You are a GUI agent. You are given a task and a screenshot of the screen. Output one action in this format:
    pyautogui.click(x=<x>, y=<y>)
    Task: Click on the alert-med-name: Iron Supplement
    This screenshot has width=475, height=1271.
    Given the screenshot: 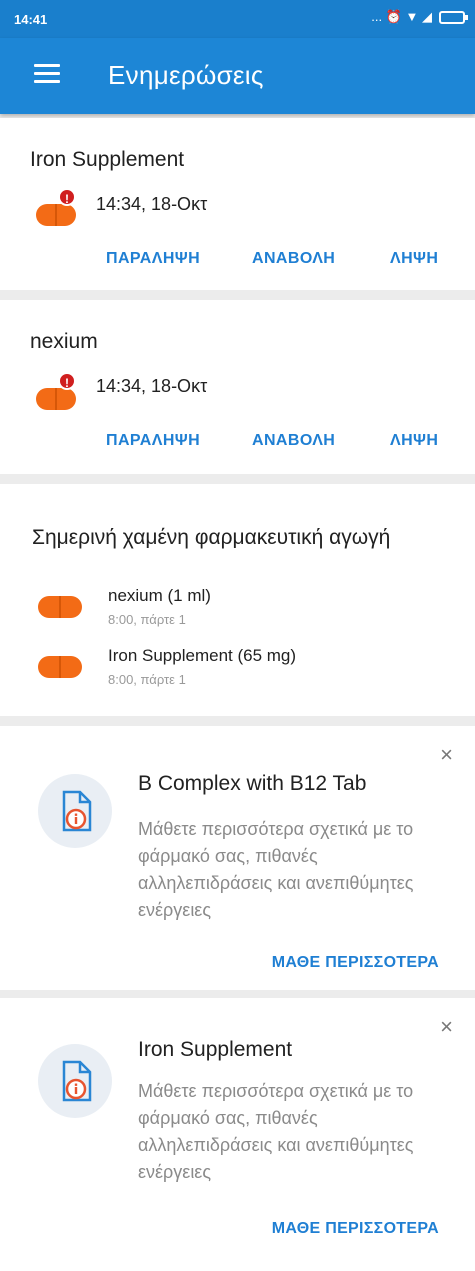 What is the action you would take?
    pyautogui.click(x=107, y=159)
    